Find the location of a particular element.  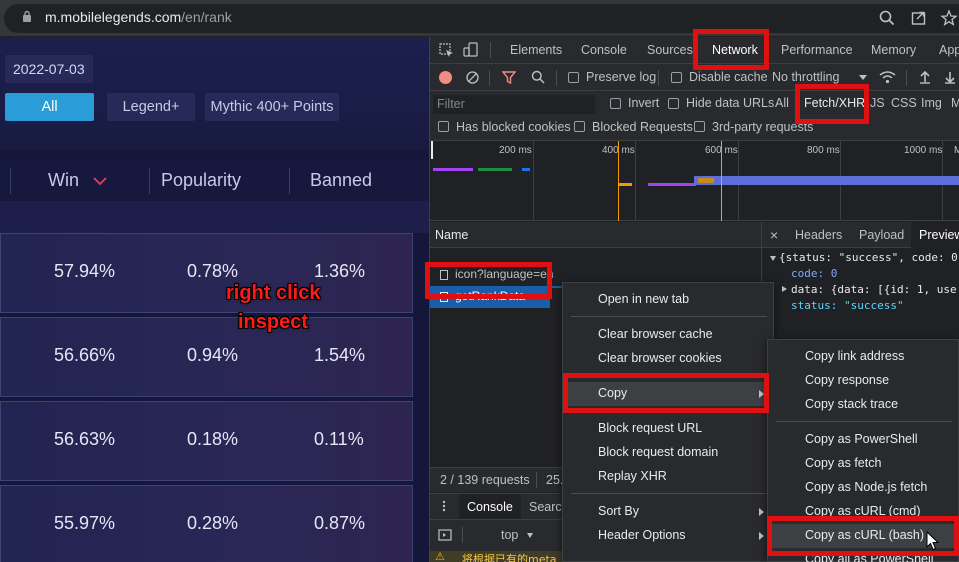

menu-copy-as-fetch: Copy as fetch is located at coordinates (863, 464).